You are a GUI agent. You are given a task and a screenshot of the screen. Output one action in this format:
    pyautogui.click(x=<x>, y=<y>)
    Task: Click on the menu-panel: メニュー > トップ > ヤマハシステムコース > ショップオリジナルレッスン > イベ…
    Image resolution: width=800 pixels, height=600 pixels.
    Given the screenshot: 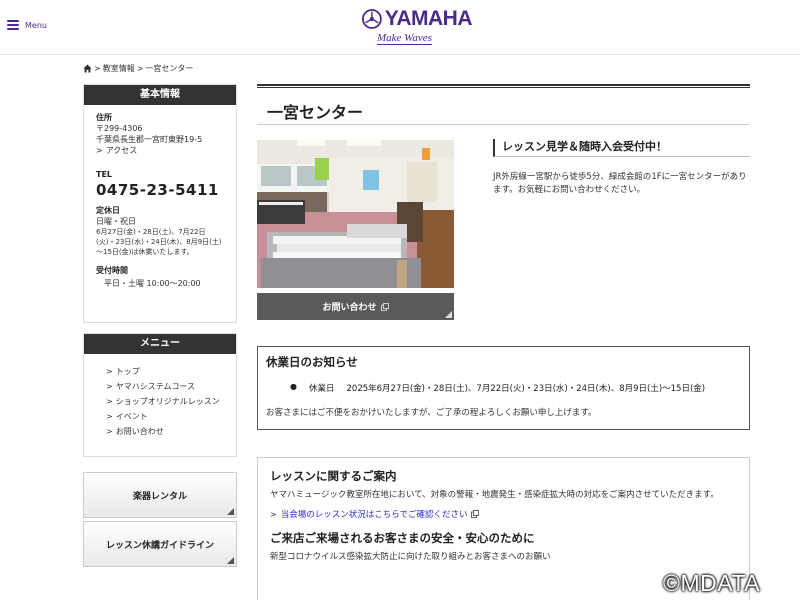 What is the action you would take?
    pyautogui.click(x=160, y=395)
    